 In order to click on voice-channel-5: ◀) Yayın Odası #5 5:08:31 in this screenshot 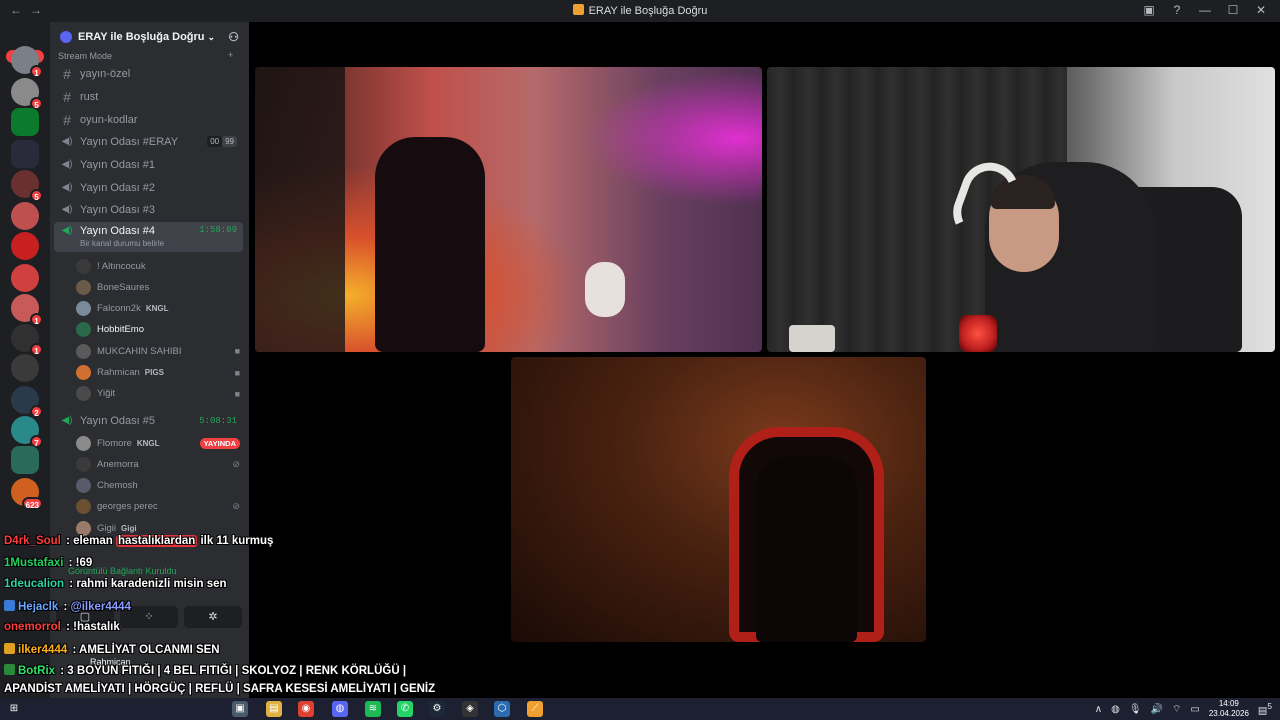, I will do `click(148, 420)`.